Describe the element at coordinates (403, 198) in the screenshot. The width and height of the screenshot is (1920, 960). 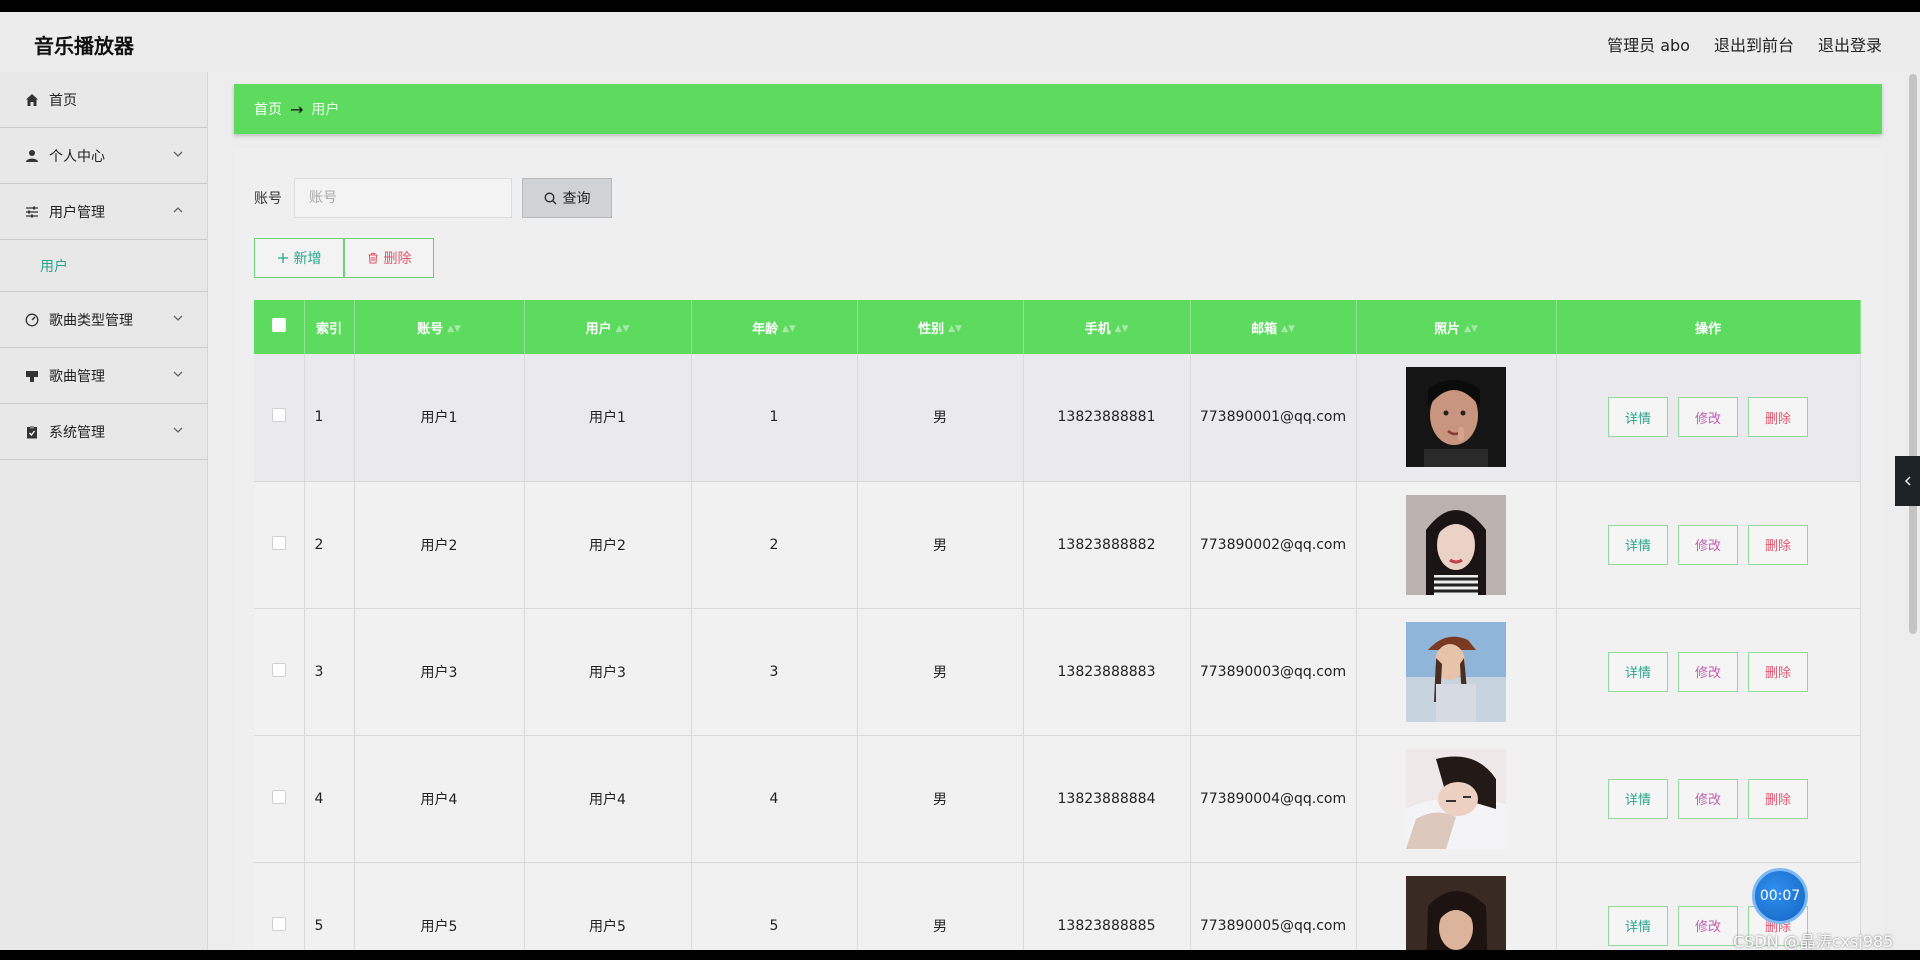
I see `search-input` at that location.